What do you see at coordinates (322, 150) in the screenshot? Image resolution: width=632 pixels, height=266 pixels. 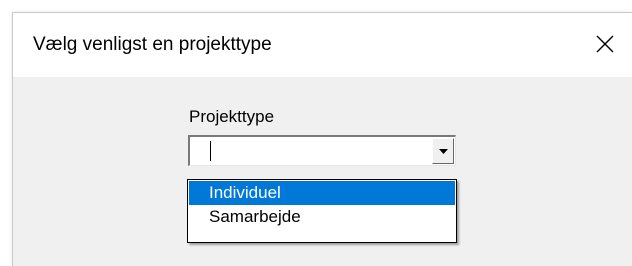 I see `project-type-combobox` at bounding box center [322, 150].